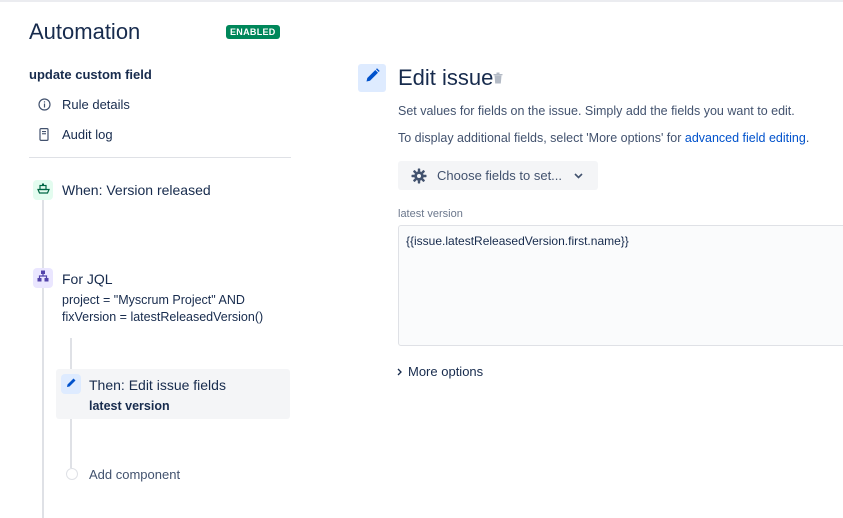 The image size is (843, 518). Describe the element at coordinates (129, 406) in the screenshot. I see `action-step-detail: latest version` at that location.